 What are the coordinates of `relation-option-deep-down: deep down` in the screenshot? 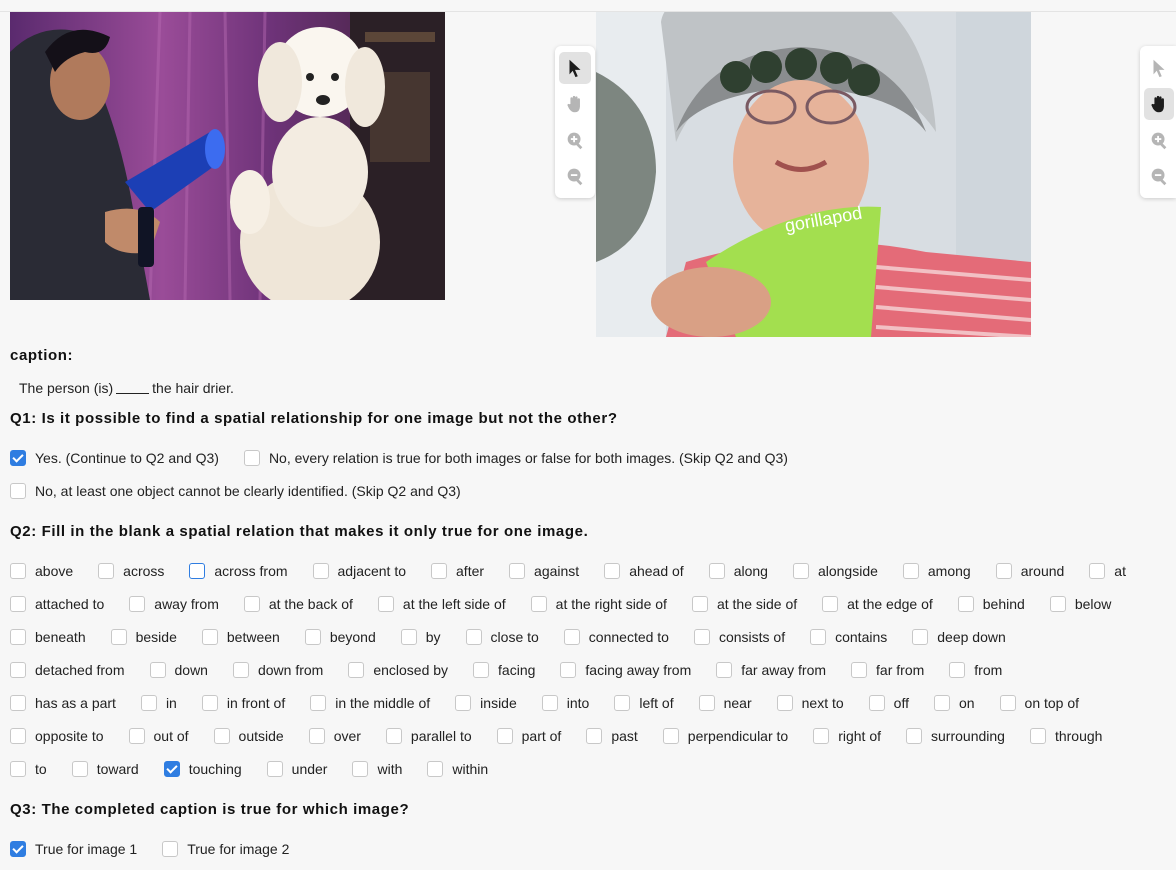 It's located at (959, 637).